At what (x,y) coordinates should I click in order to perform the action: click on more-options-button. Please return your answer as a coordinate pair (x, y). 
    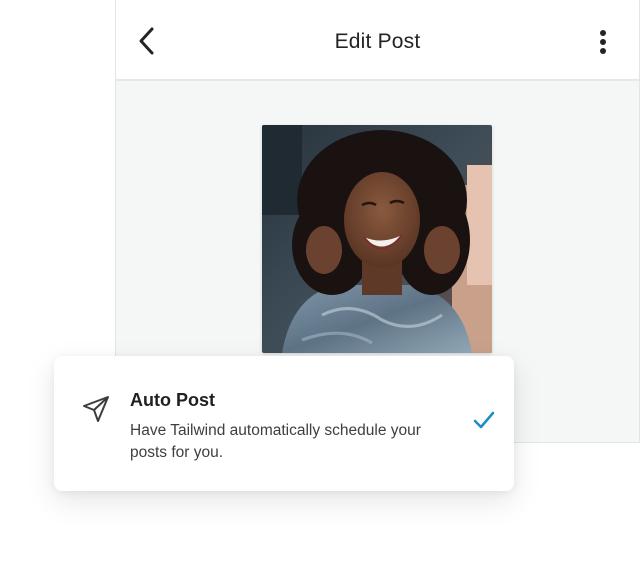
    Looking at the image, I should click on (603, 42).